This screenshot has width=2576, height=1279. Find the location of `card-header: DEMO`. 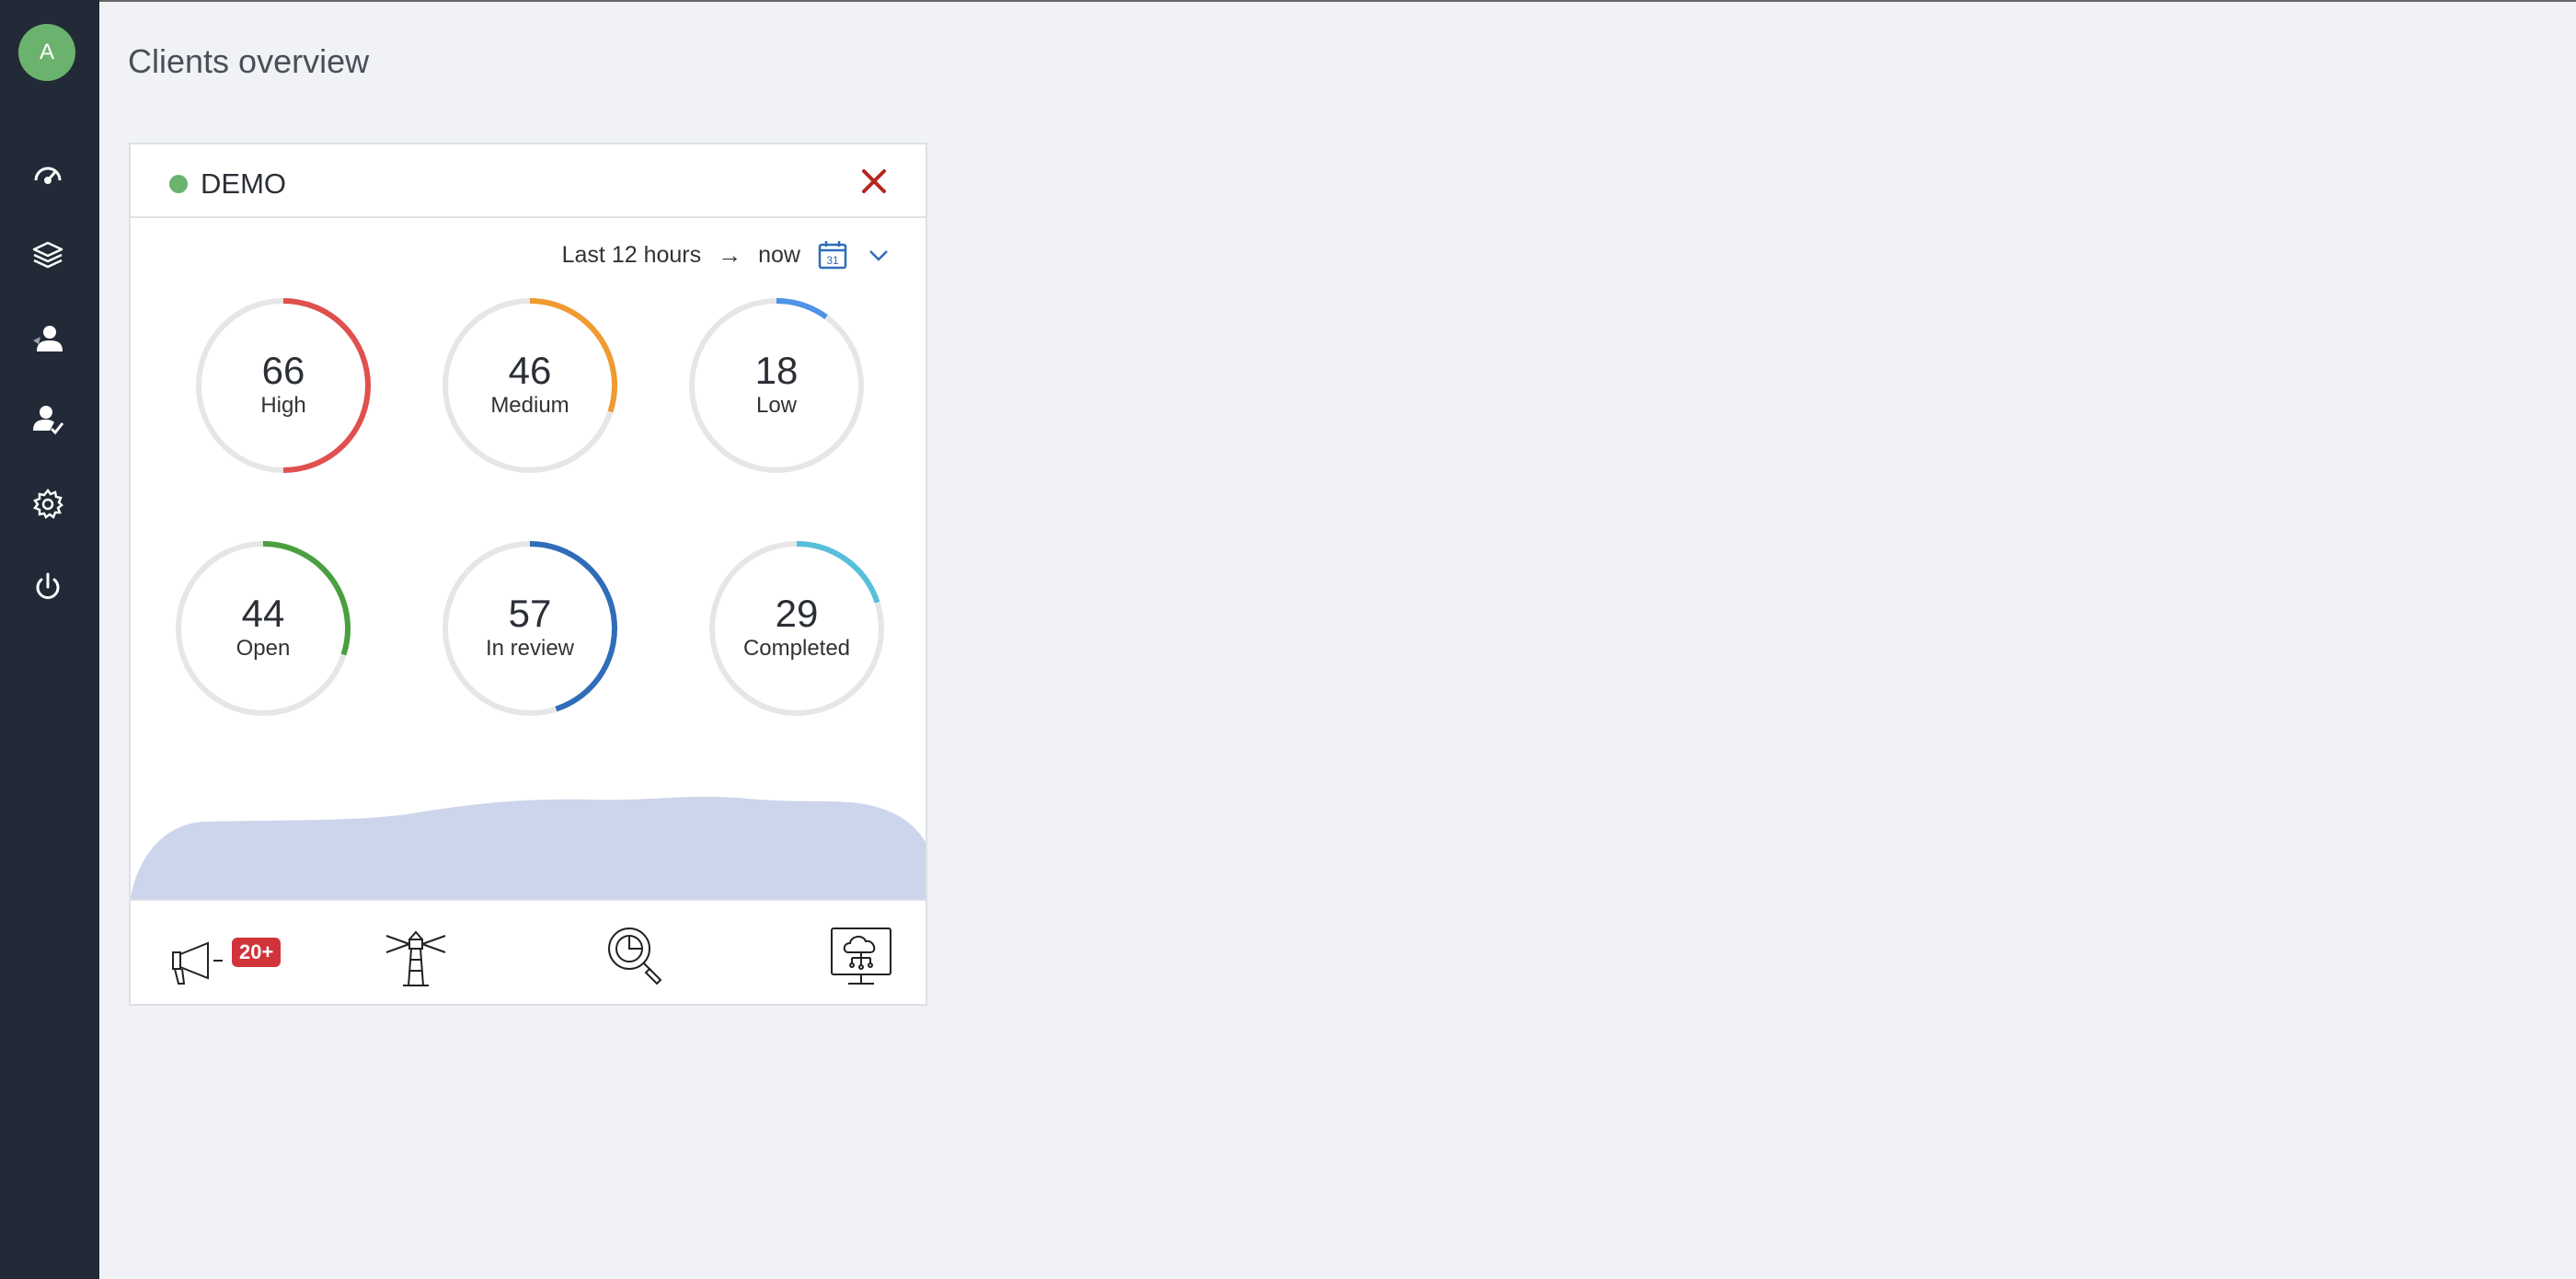

card-header: DEMO is located at coordinates (528, 181).